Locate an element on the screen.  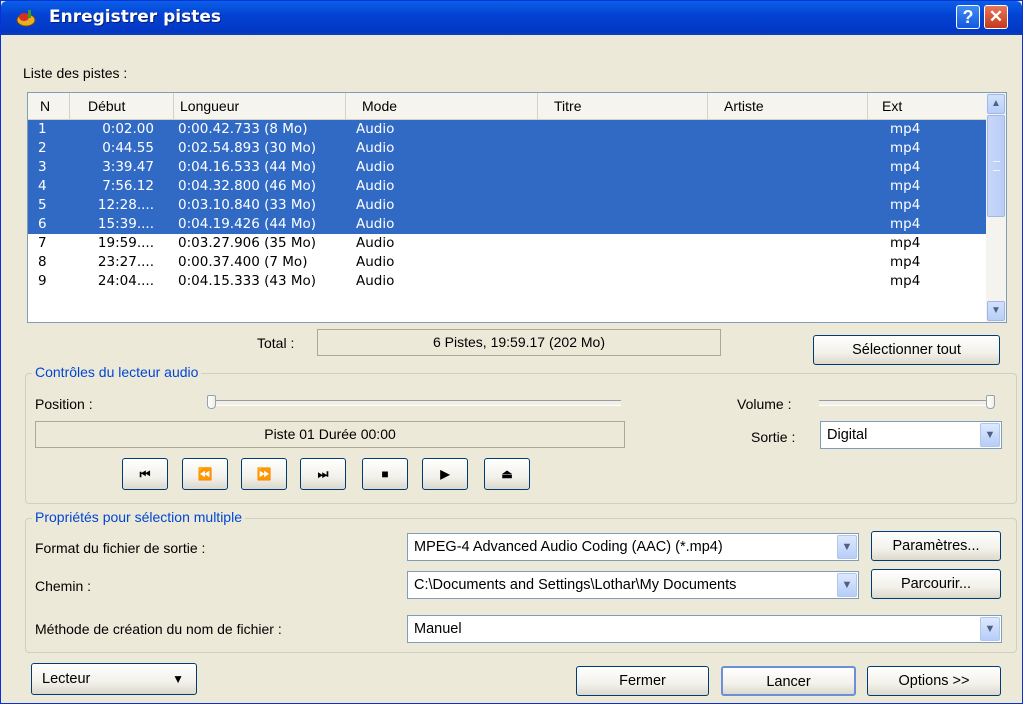
next-track-button: ⏭ is located at coordinates (323, 474).